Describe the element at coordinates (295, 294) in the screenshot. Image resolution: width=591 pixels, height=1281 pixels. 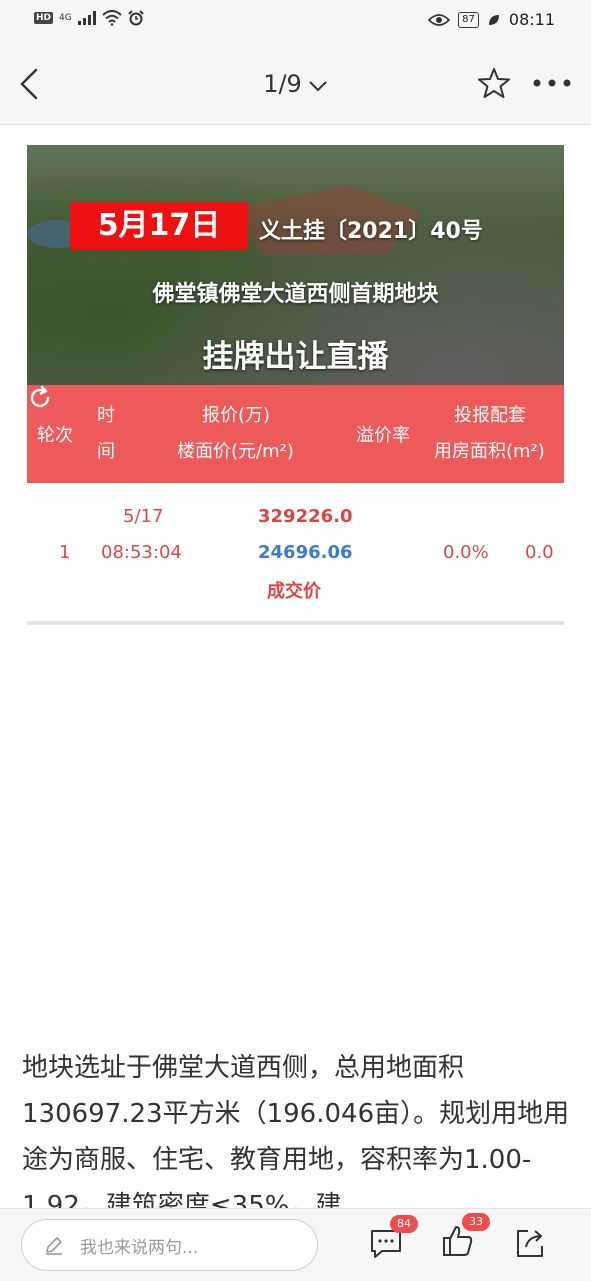
I see `banner-site-name: 佛堂镇佛堂大道西侧首期地块` at that location.